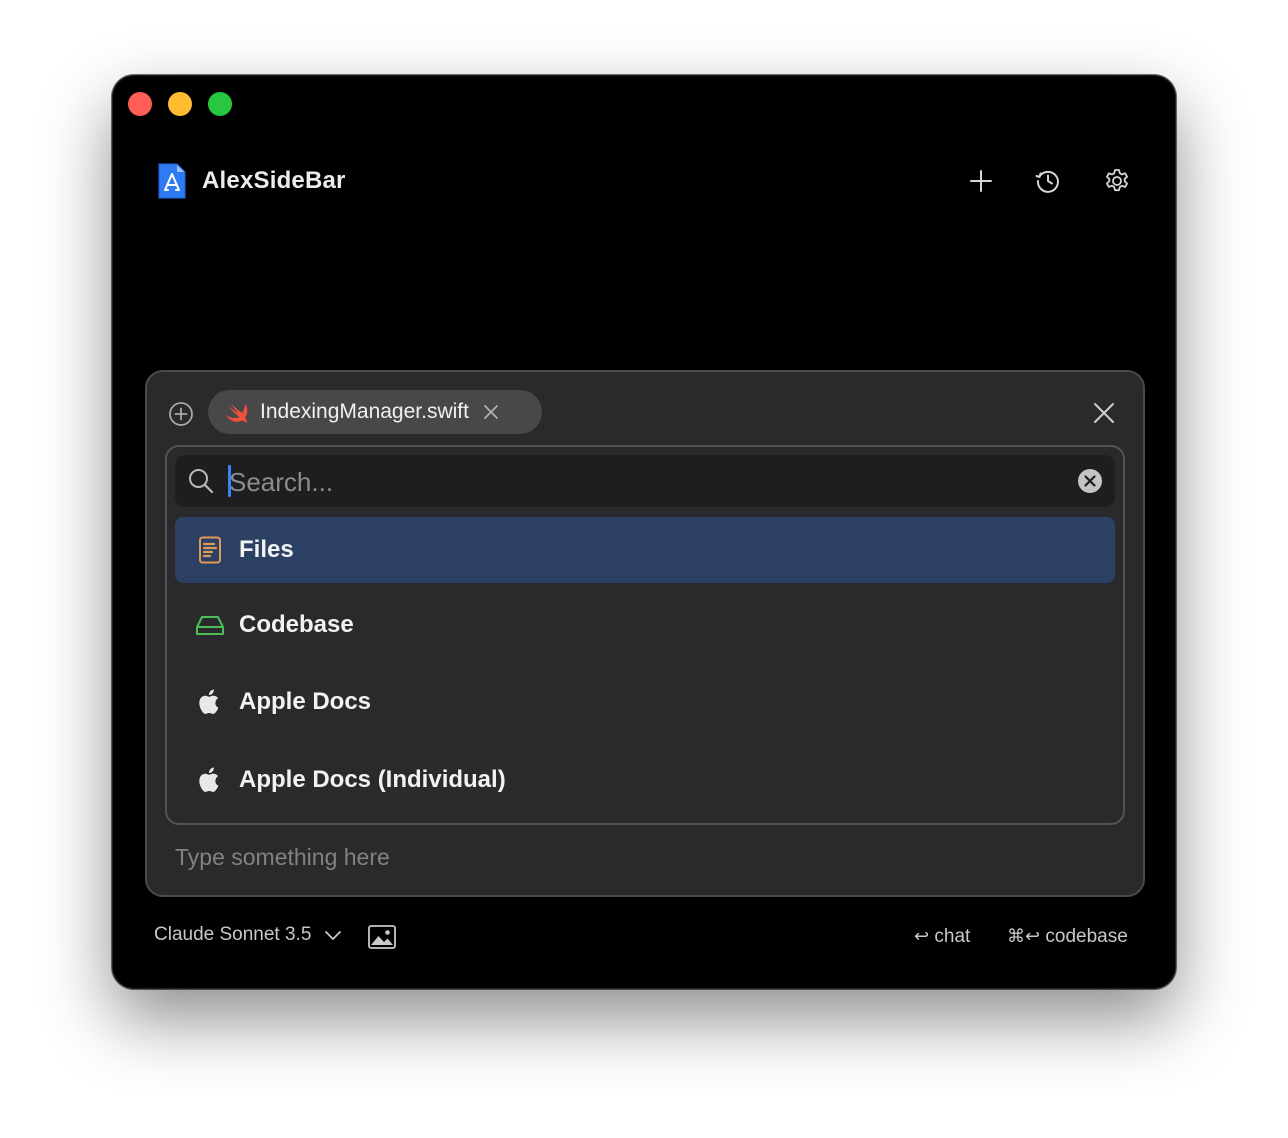  I want to click on menu-item-apple-docs-individual: Apple Docs (Individual), so click(645, 780).